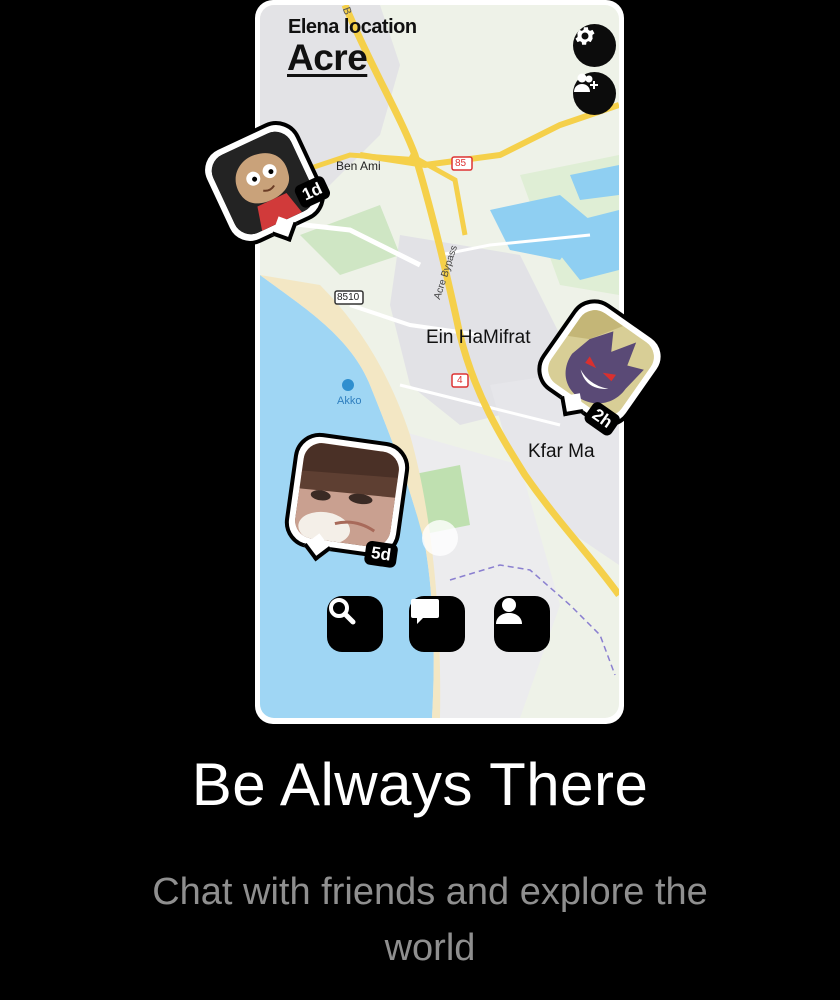  Describe the element at coordinates (381, 554) in the screenshot. I see `time-badge: 5d` at that location.